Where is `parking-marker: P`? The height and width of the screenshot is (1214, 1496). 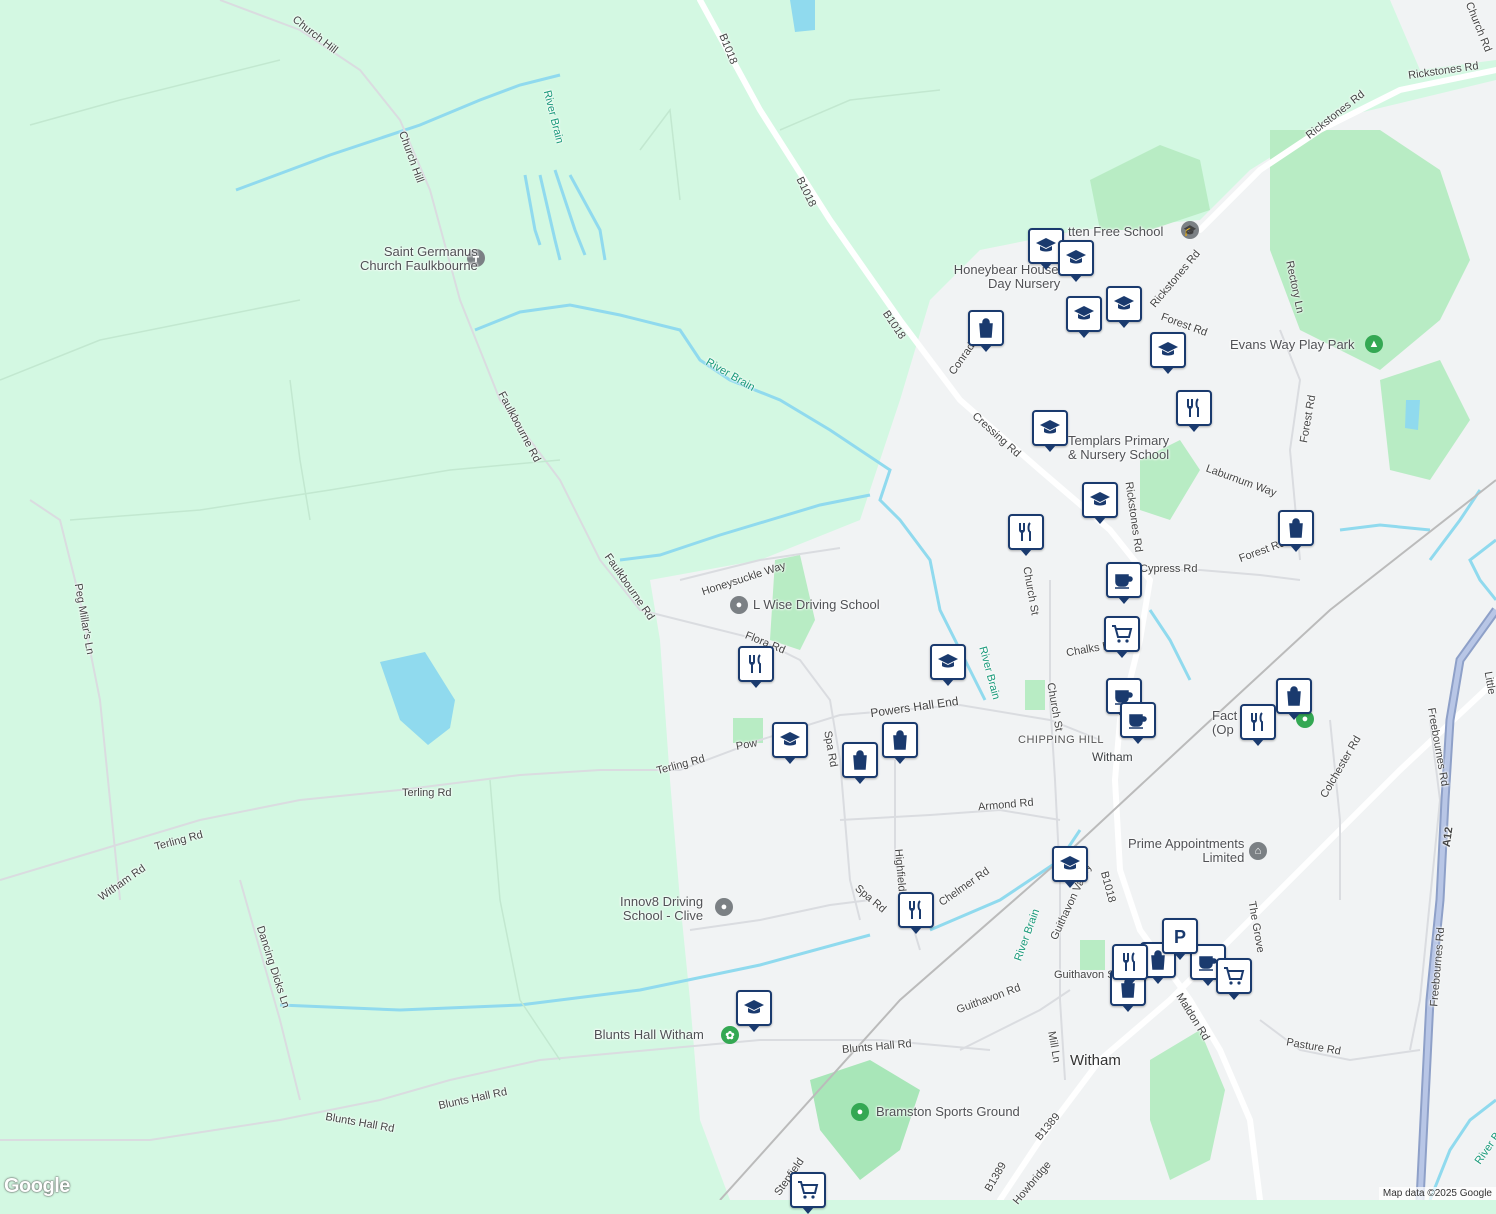 parking-marker: P is located at coordinates (1180, 939).